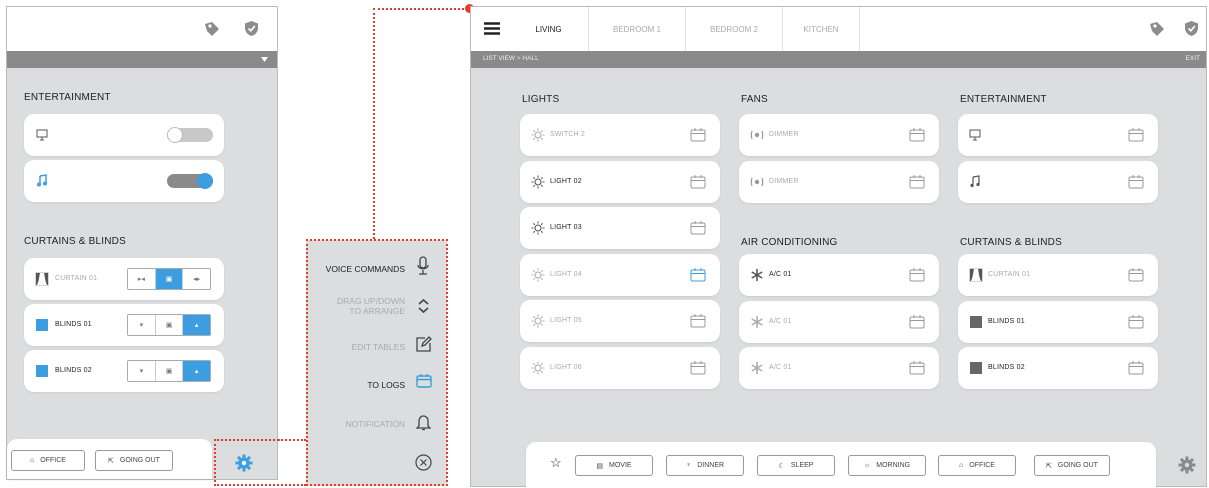  I want to click on fan-icon, so click(757, 184).